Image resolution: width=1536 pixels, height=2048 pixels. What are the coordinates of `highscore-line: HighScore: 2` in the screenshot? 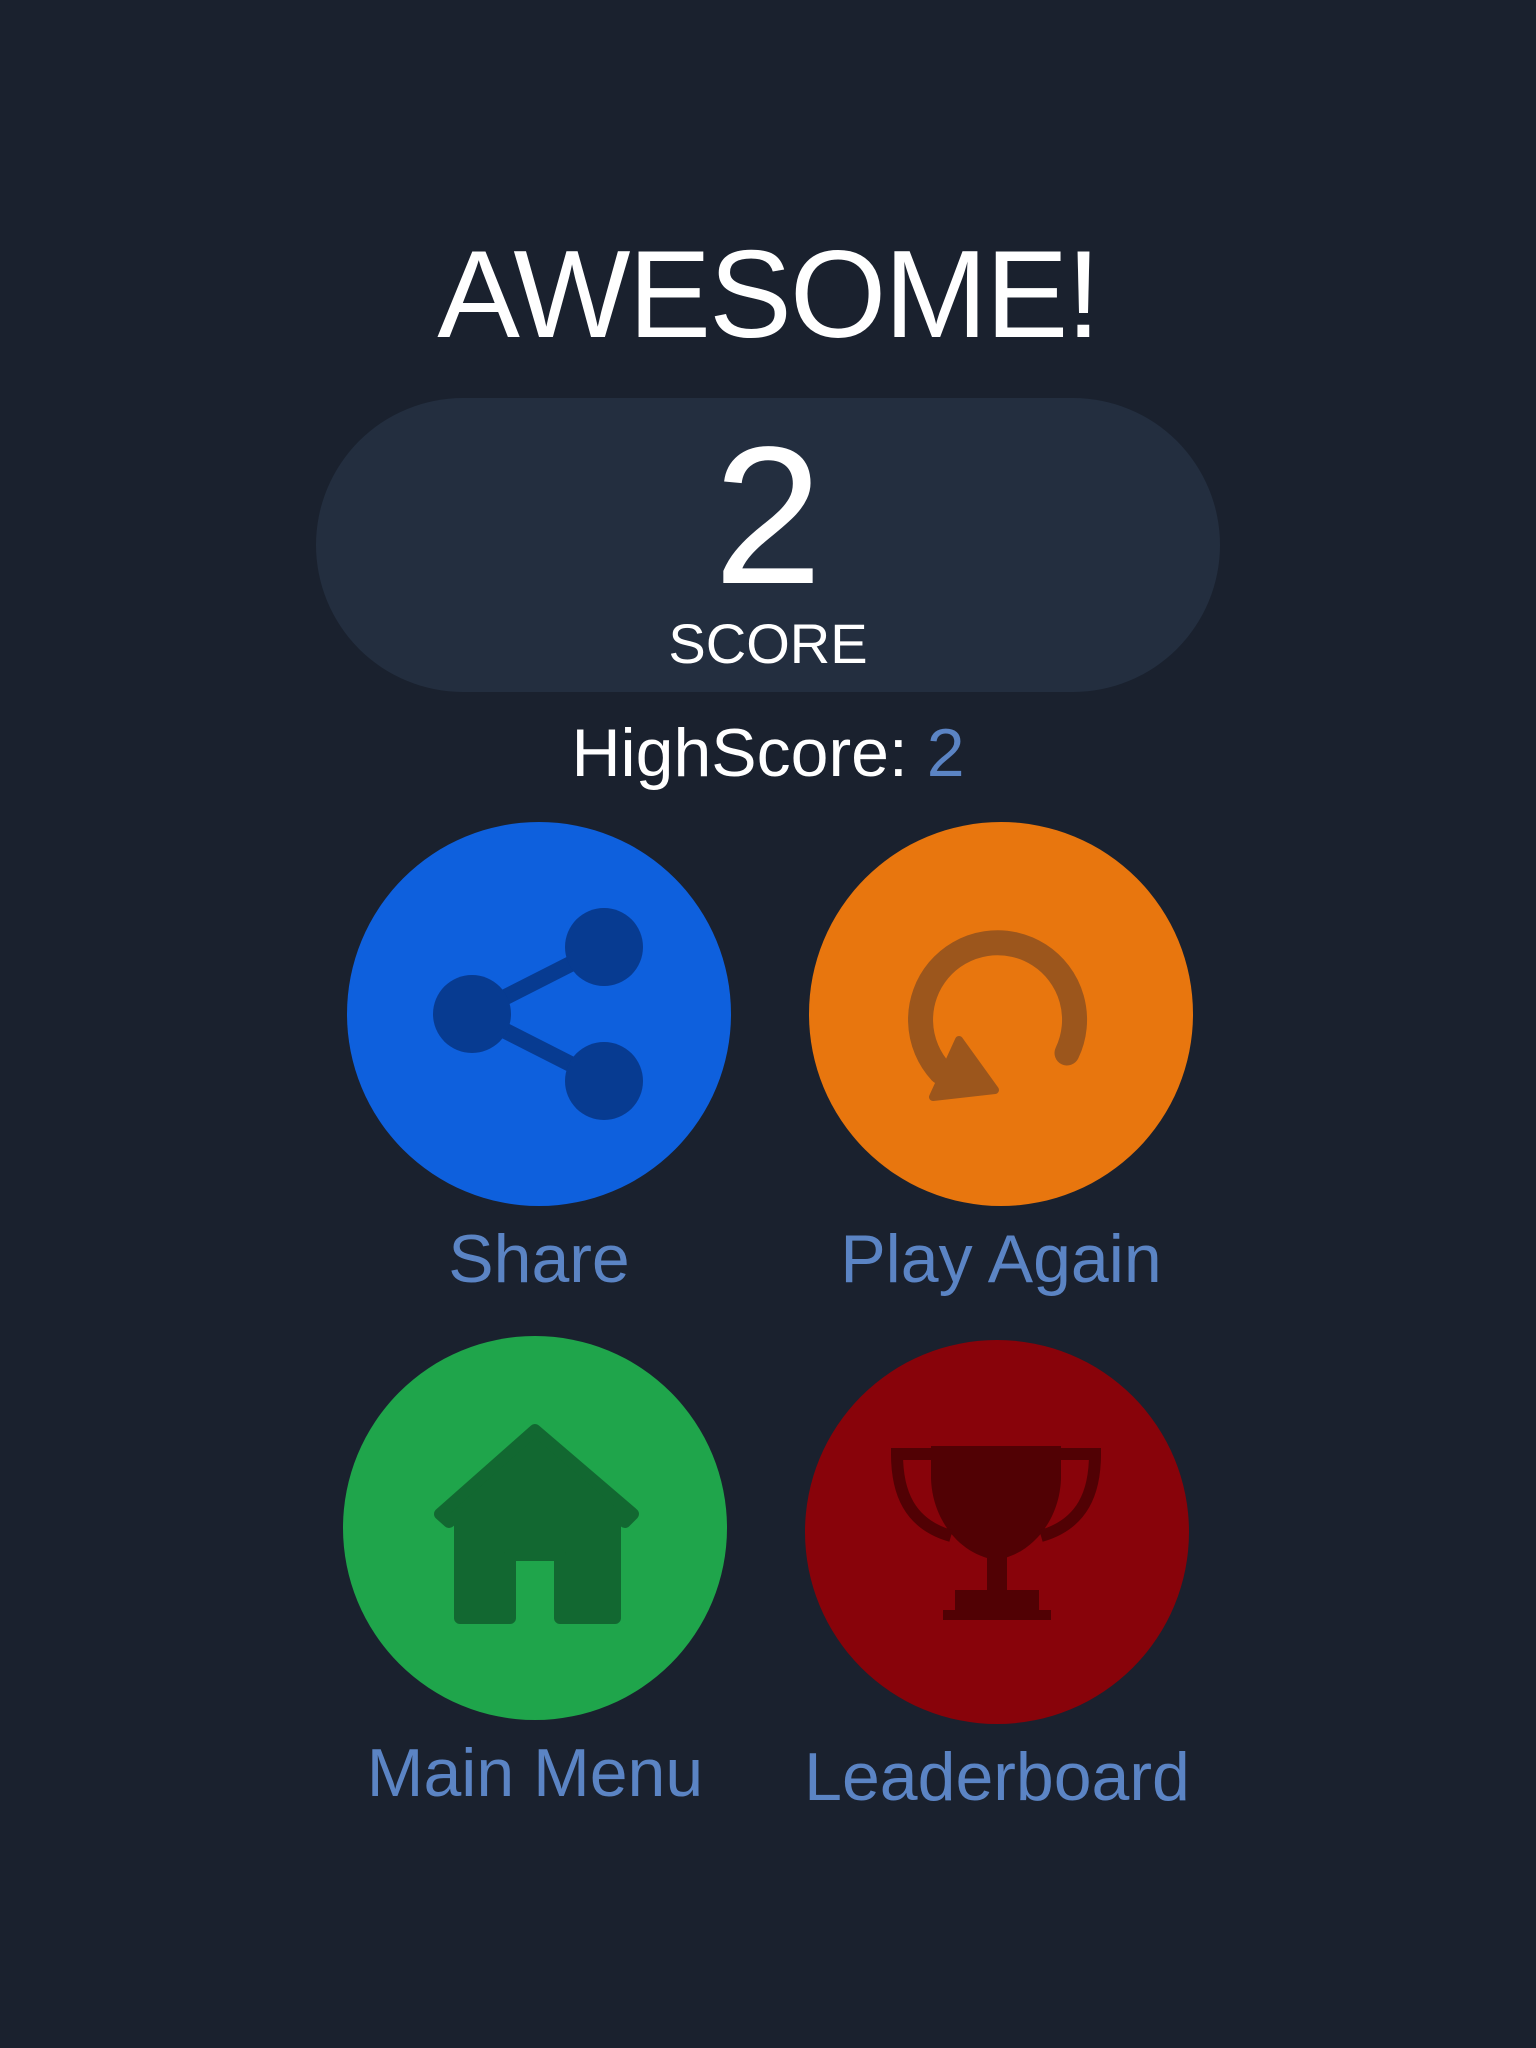 It's located at (768, 753).